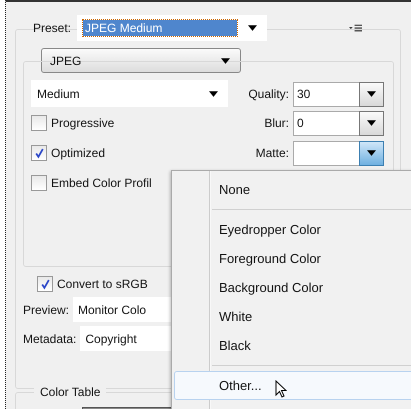 This screenshot has height=409, width=411. What do you see at coordinates (52, 28) in the screenshot?
I see `preset-label: Preset:` at bounding box center [52, 28].